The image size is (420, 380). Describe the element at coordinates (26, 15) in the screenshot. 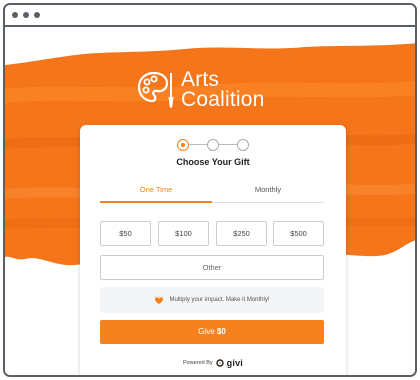

I see `window-minimize-dot` at that location.